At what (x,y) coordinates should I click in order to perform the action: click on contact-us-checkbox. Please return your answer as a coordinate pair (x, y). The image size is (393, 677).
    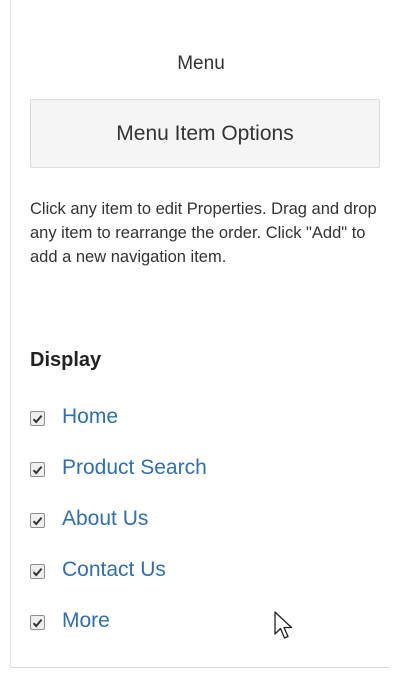
    Looking at the image, I should click on (37, 571).